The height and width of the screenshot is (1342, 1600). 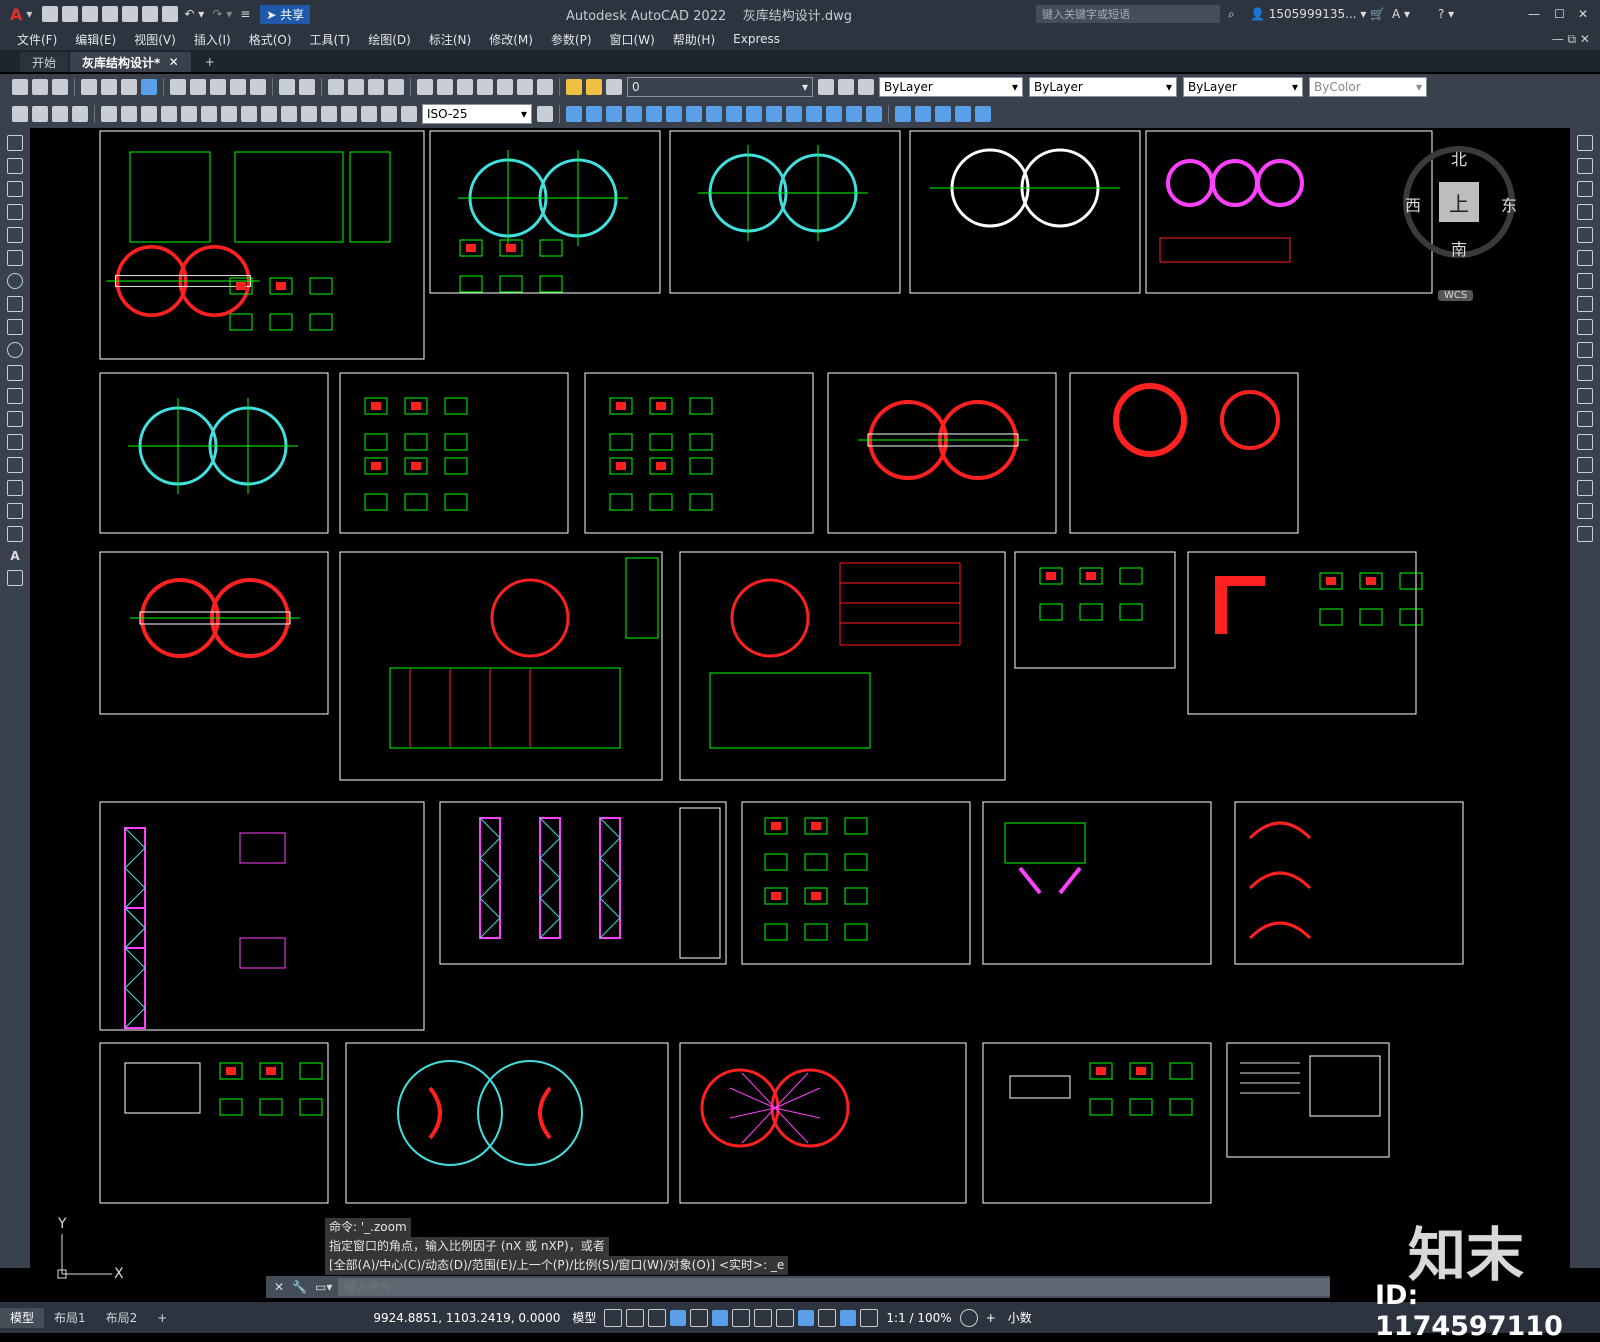 What do you see at coordinates (594, 87) in the screenshot?
I see `layer-freeze-icon` at bounding box center [594, 87].